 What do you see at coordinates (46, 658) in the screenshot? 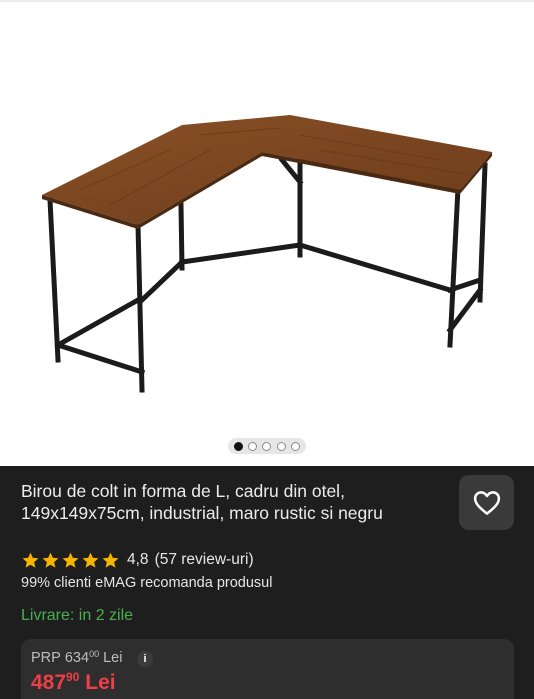
I see `prp-label: PRP` at bounding box center [46, 658].